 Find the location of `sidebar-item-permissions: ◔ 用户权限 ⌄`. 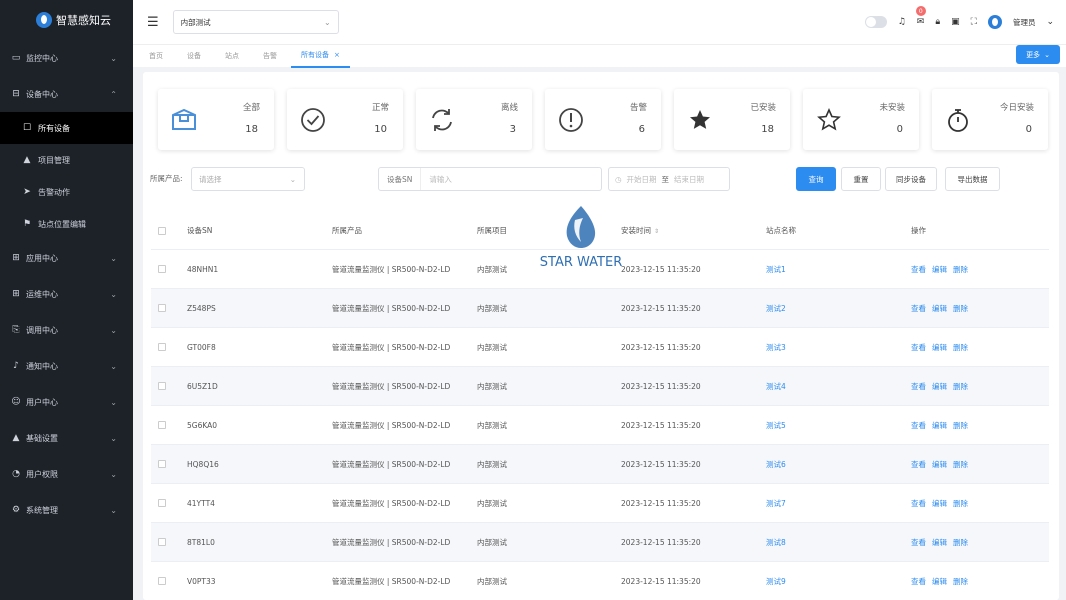

sidebar-item-permissions: ◔ 用户权限 ⌄ is located at coordinates (66, 474).